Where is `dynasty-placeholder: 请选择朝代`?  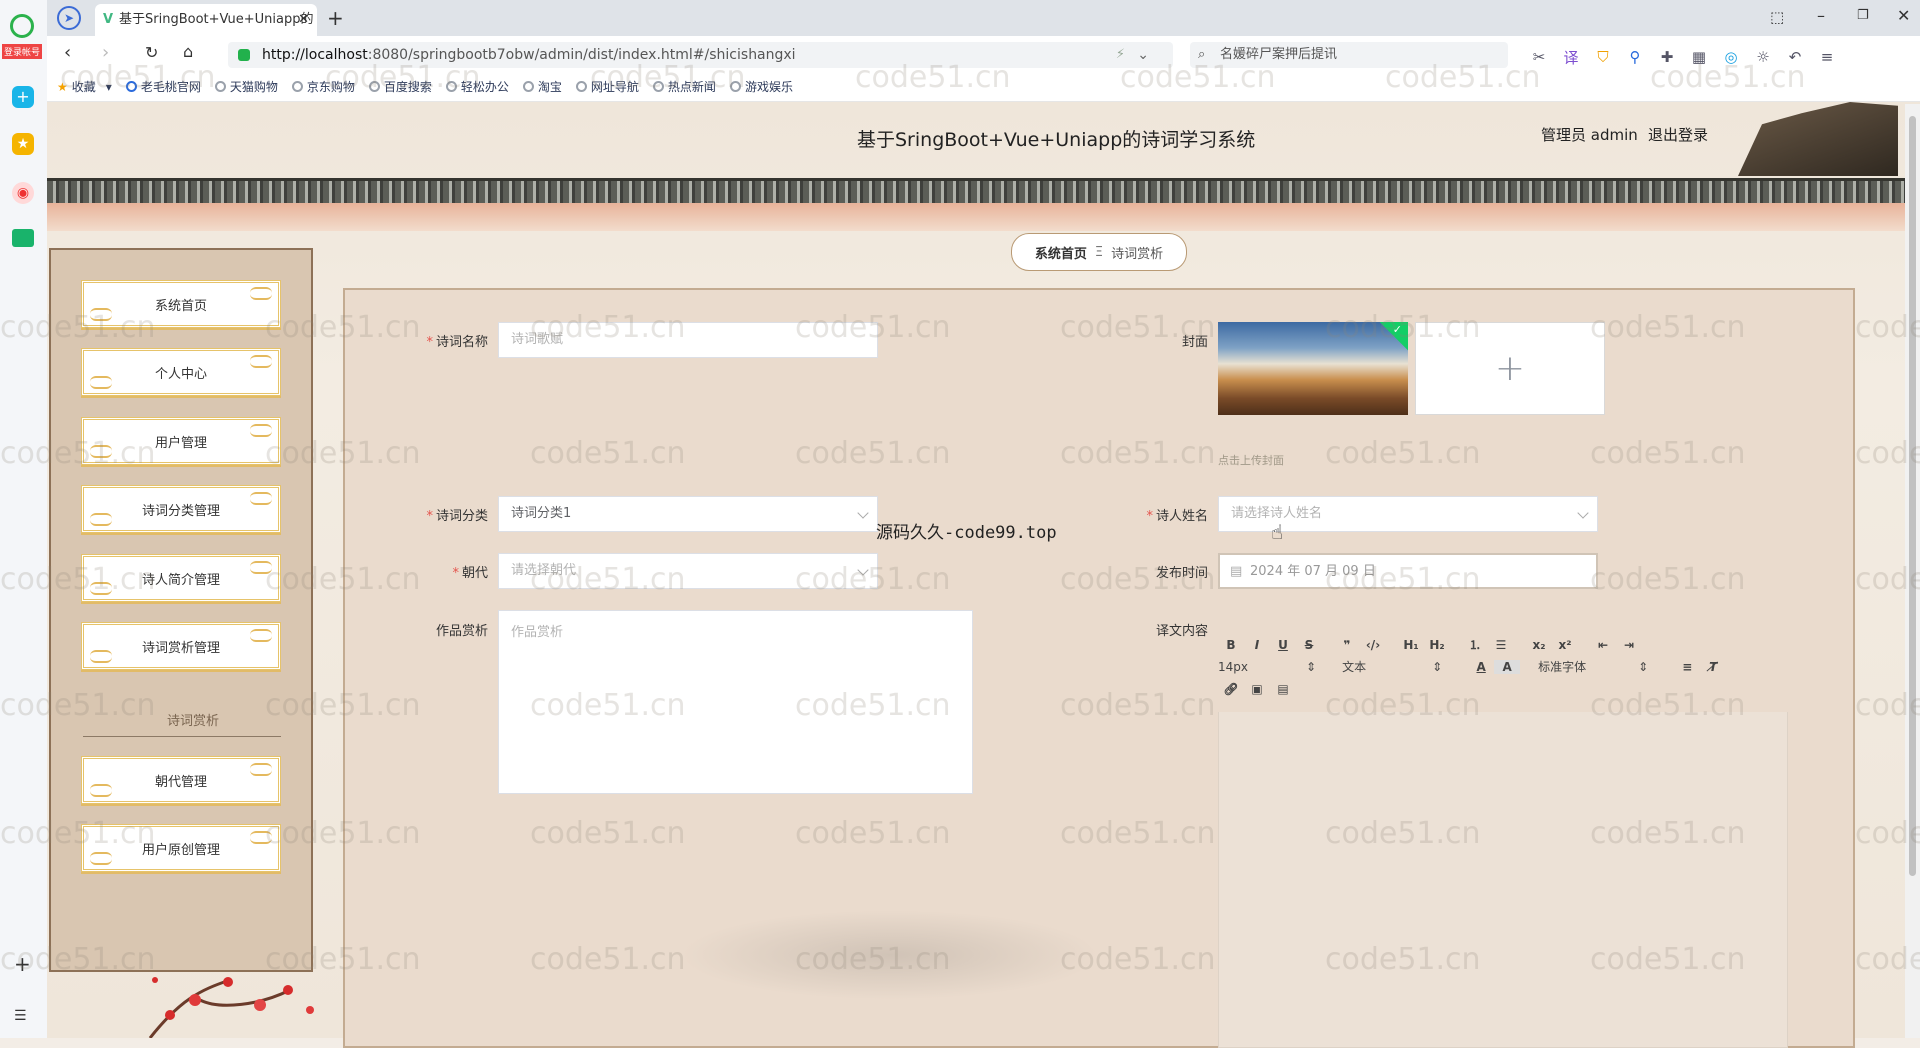 dynasty-placeholder: 请选择朝代 is located at coordinates (544, 570).